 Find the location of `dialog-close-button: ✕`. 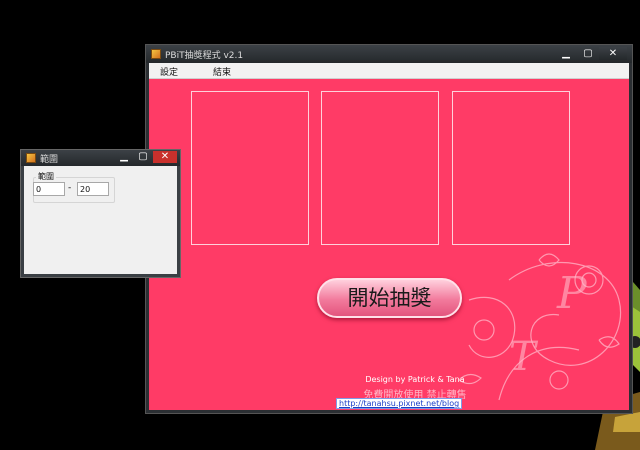

dialog-close-button: ✕ is located at coordinates (165, 157).